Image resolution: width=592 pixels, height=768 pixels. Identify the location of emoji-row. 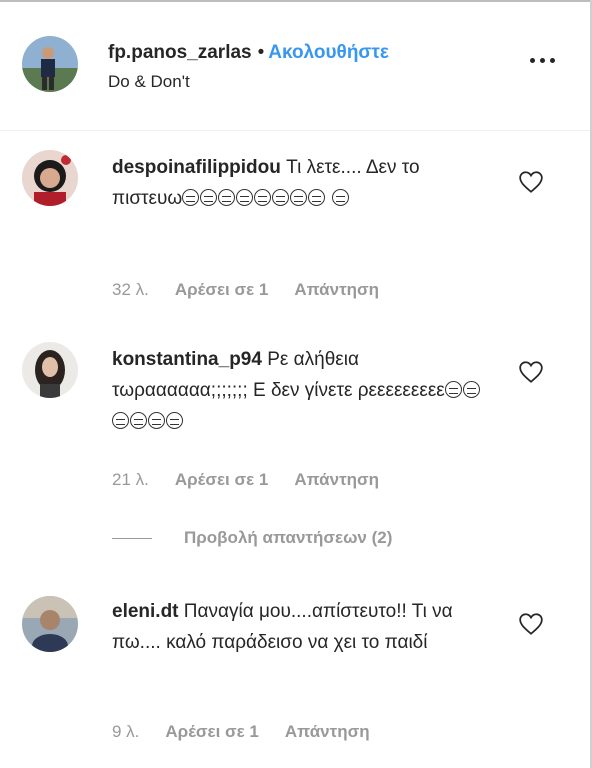
(265, 198).